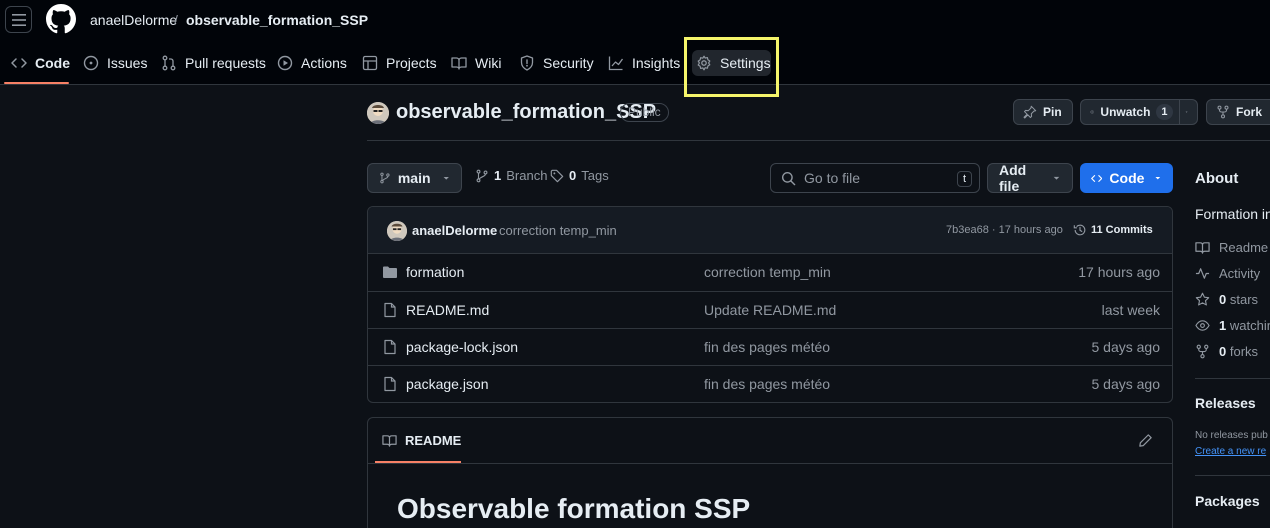 The height and width of the screenshot is (528, 1270). I want to click on tab-security: Security, so click(556, 63).